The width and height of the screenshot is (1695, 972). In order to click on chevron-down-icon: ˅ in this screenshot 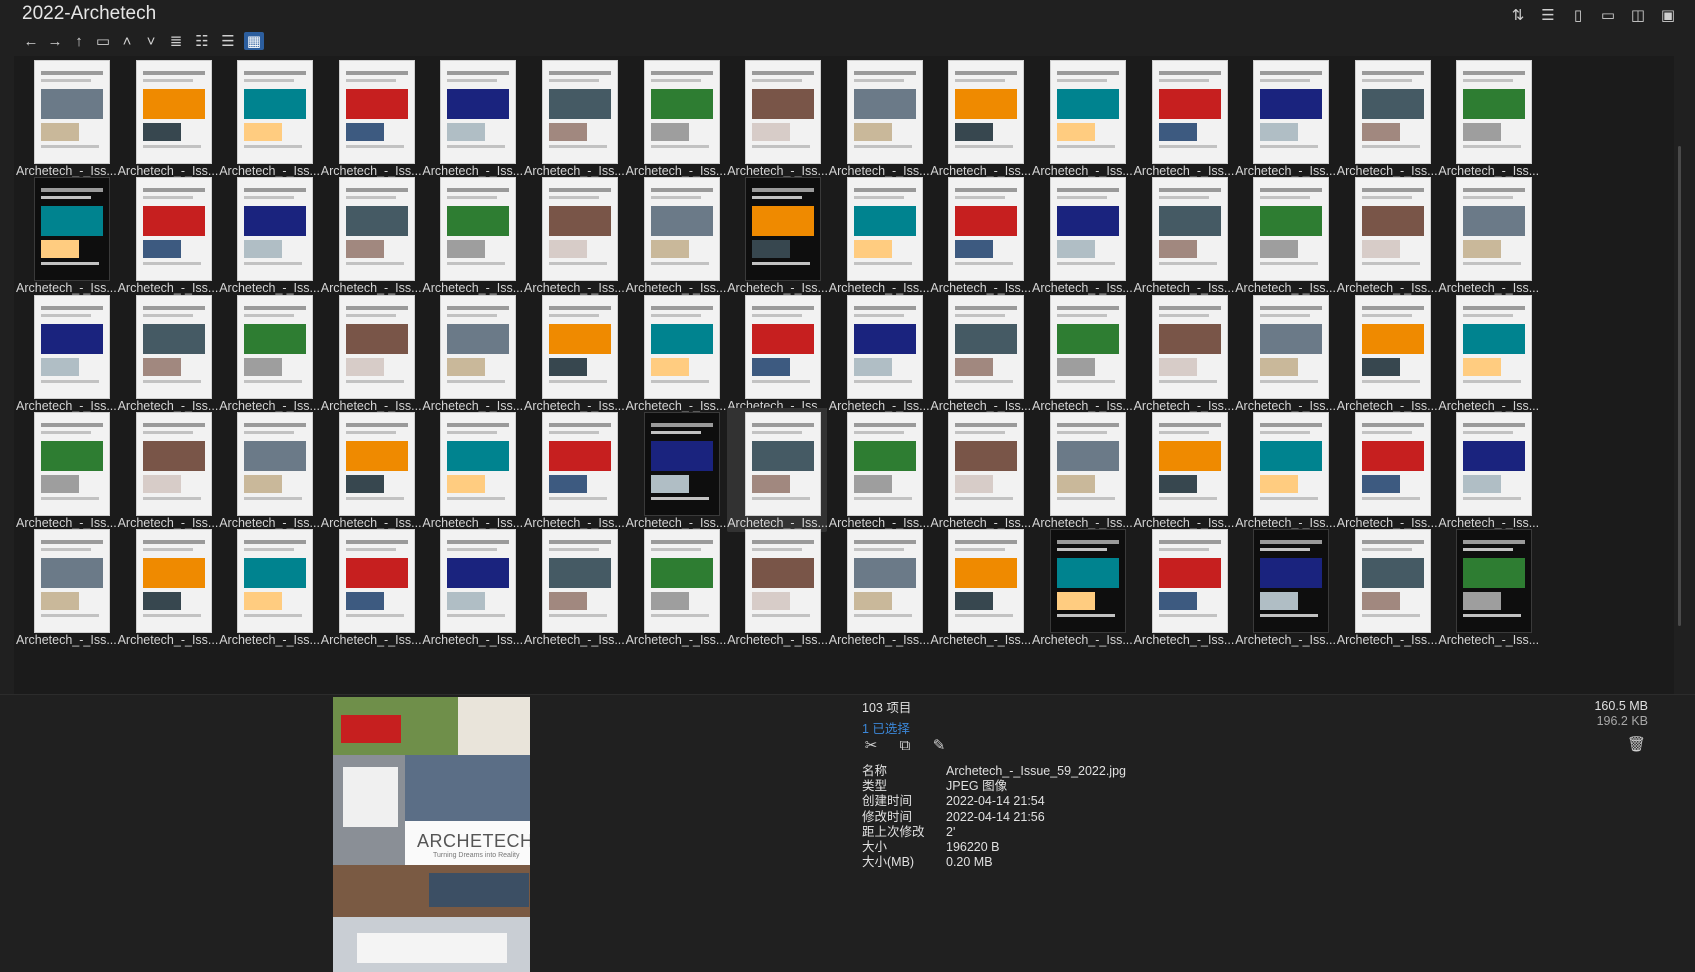, I will do `click(151, 41)`.